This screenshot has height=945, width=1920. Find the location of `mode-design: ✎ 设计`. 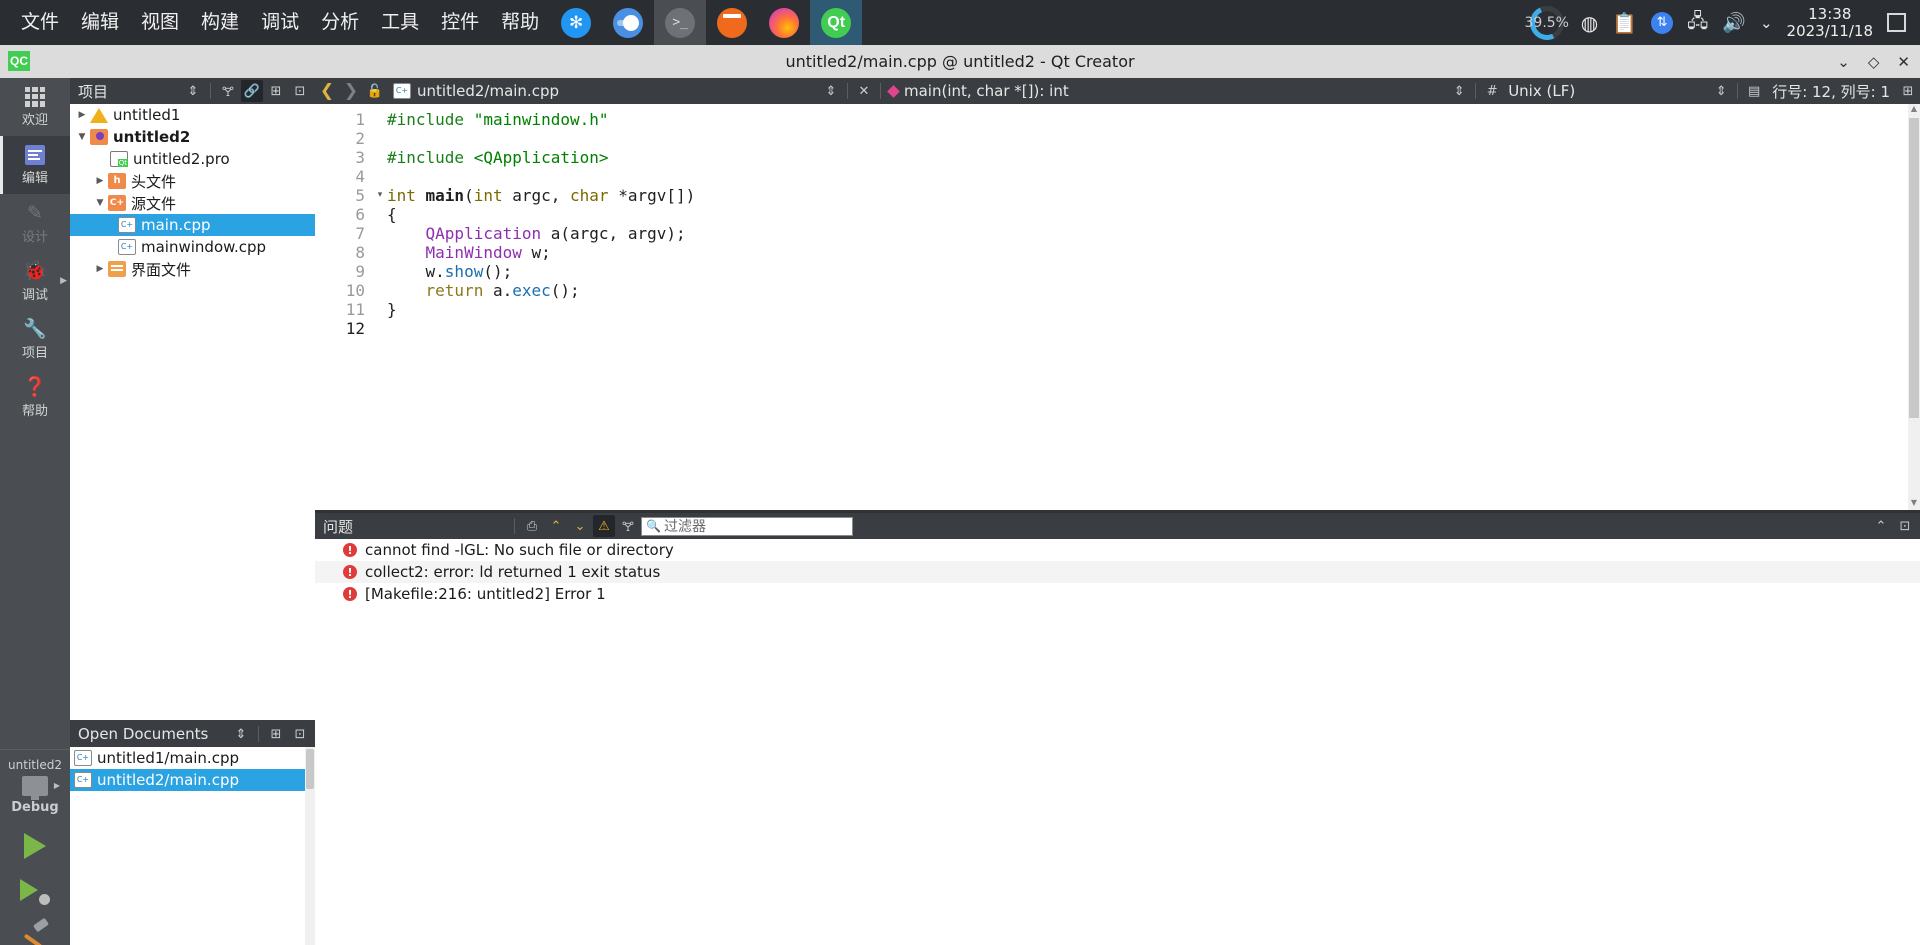

mode-design: ✎ 设计 is located at coordinates (35, 223).